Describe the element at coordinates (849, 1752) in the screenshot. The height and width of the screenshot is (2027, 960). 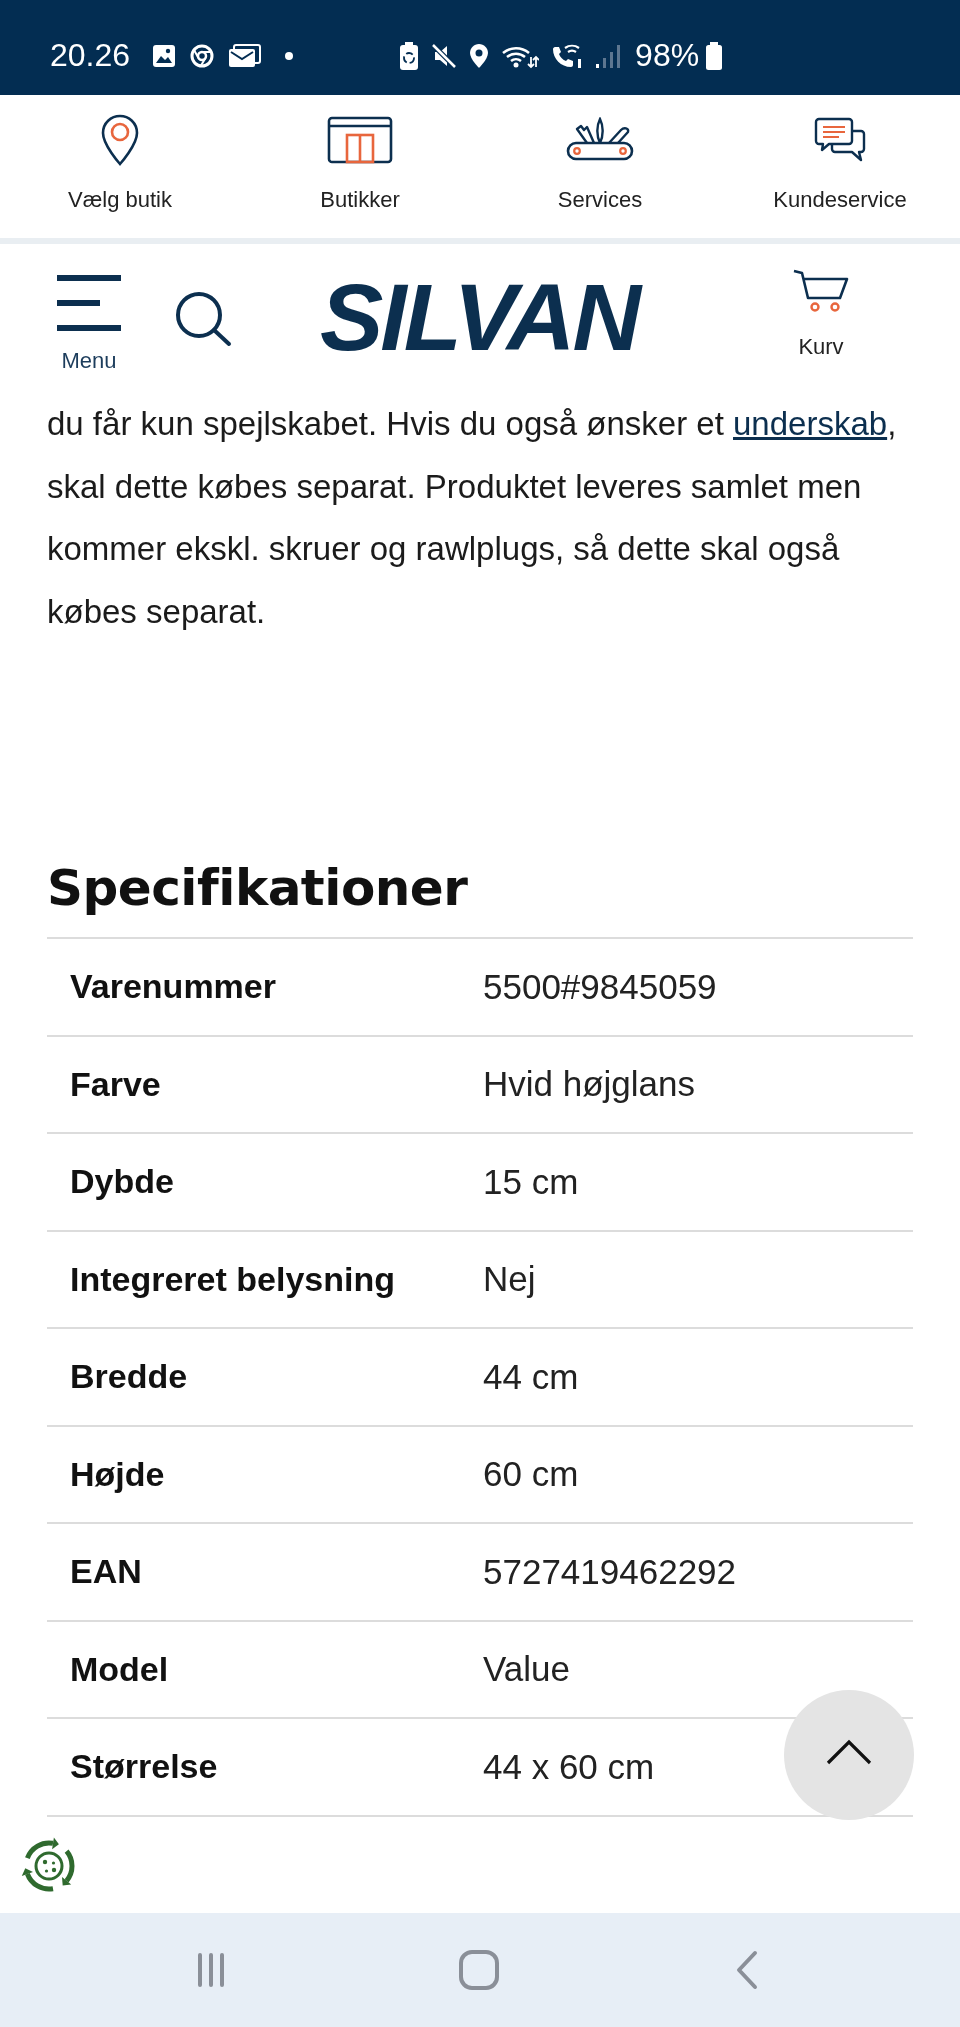
I see `chevron-up-icon` at that location.